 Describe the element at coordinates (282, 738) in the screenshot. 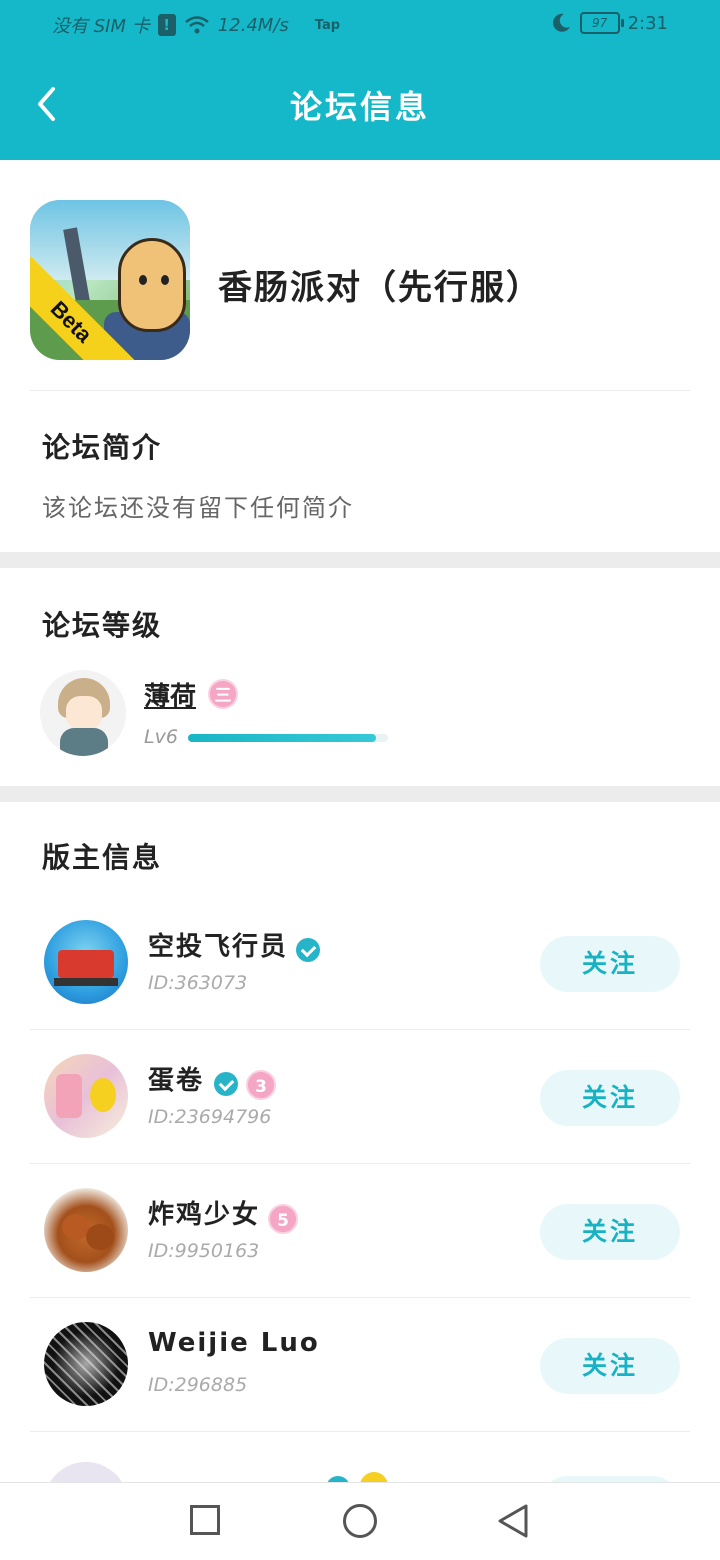

I see `level-progress-fill` at that location.